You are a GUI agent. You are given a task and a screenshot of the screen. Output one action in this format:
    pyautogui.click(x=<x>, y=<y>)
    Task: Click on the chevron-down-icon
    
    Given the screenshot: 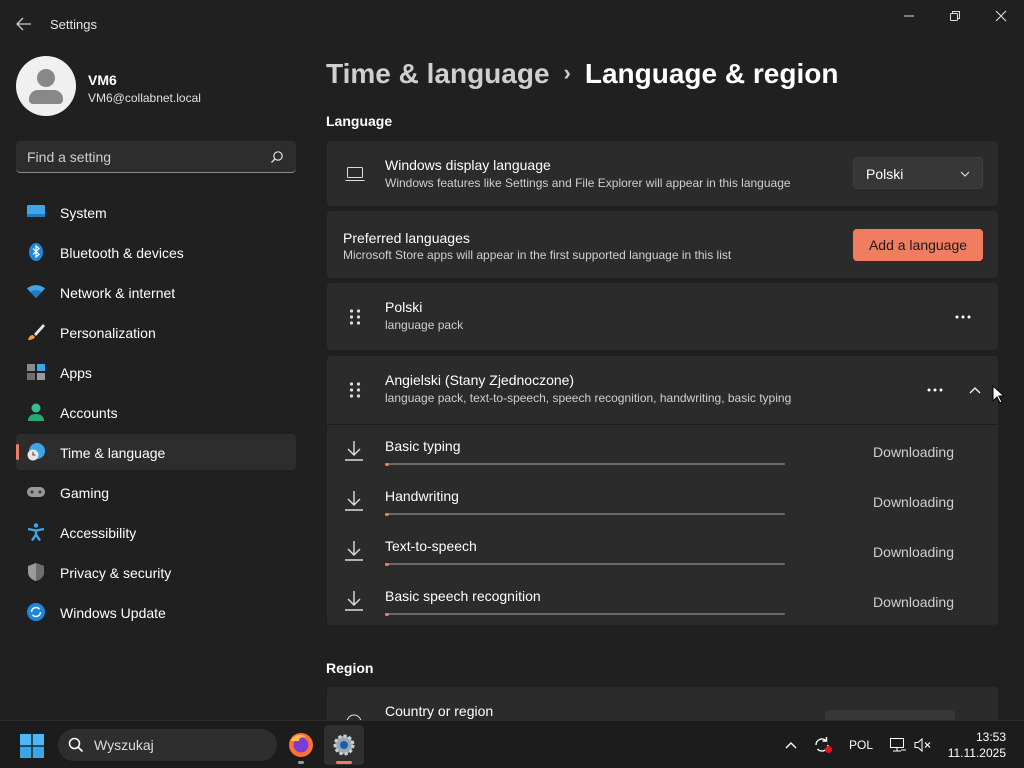 What is the action you would take?
    pyautogui.click(x=965, y=174)
    